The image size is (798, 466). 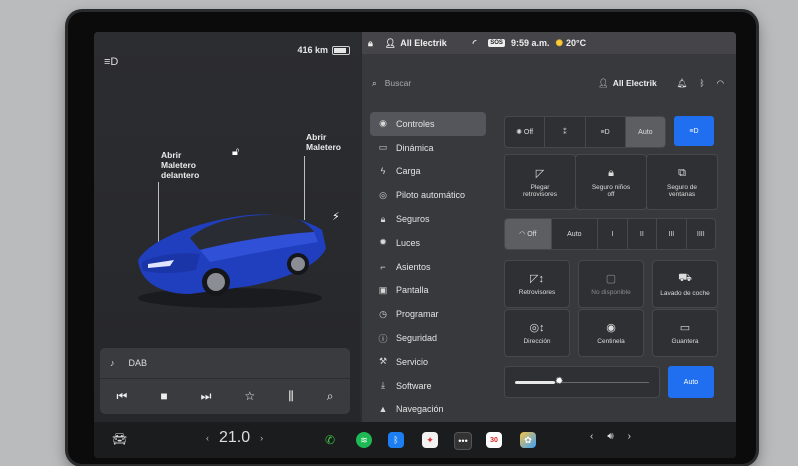 What do you see at coordinates (412, 290) in the screenshot?
I see `nav-label: Pantalla` at bounding box center [412, 290].